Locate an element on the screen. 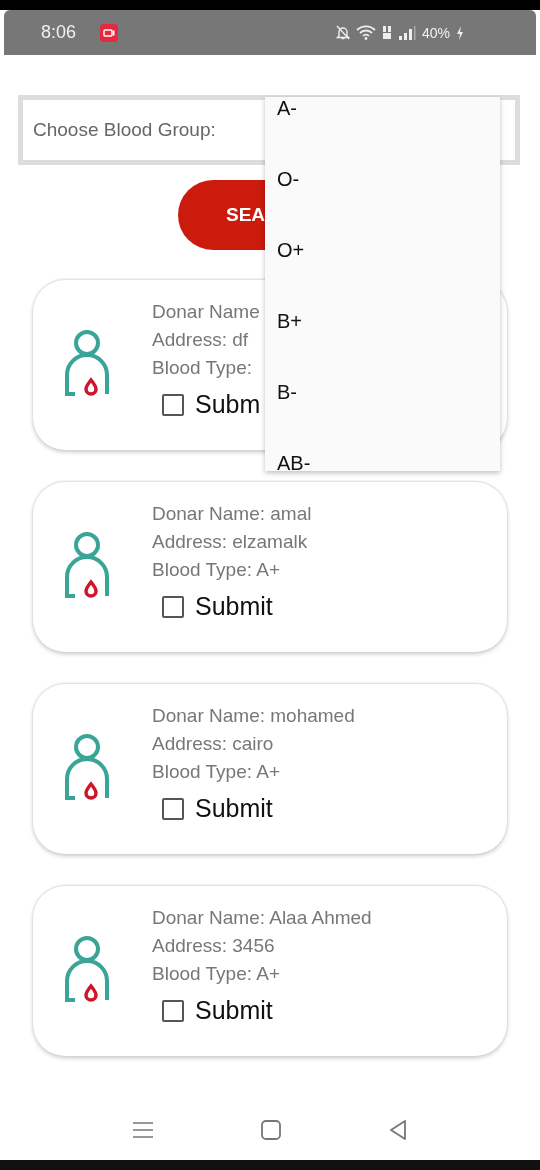  mute-bell-icon is located at coordinates (342, 32).